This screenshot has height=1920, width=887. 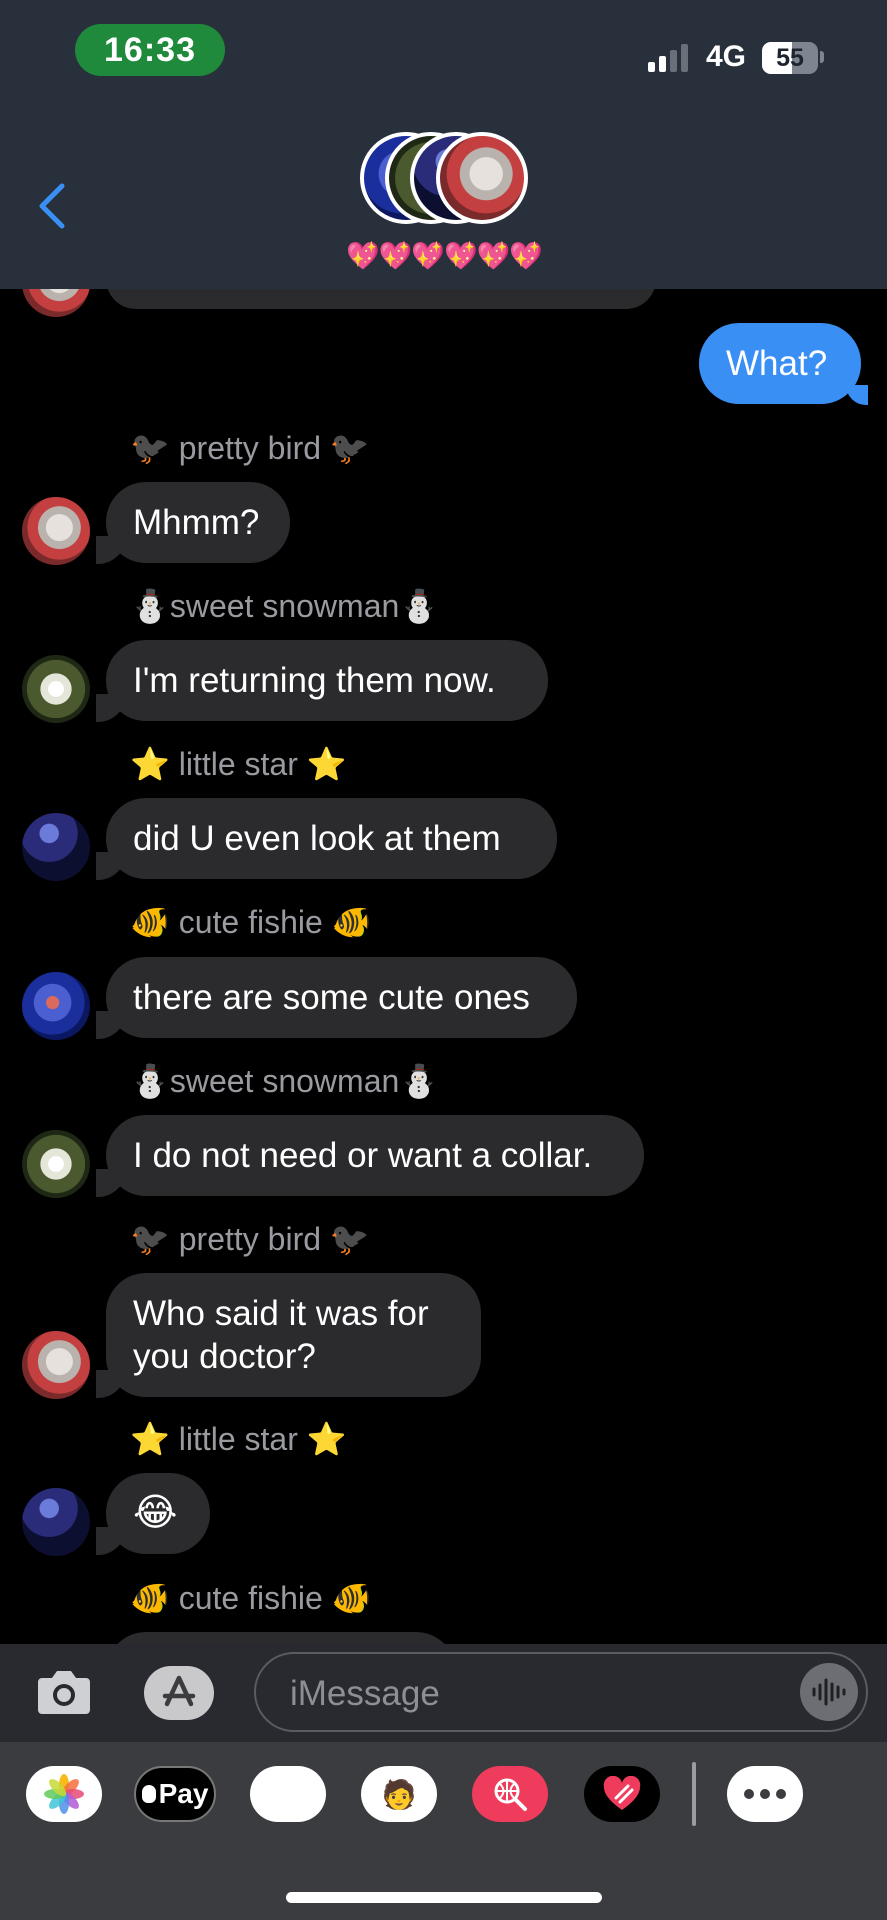 I want to click on more-apps-button, so click(x=765, y=1794).